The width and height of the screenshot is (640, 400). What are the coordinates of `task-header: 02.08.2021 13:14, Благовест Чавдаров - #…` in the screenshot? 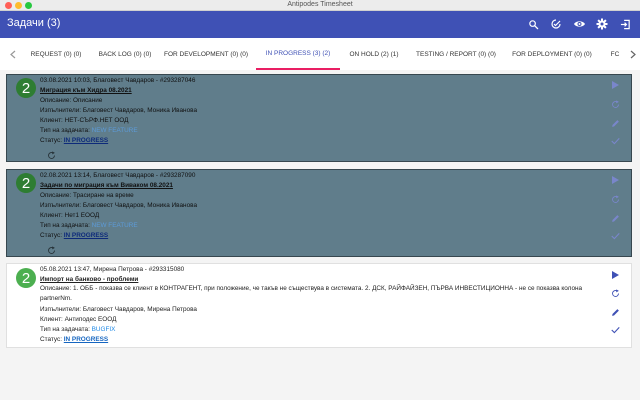 It's located at (118, 175).